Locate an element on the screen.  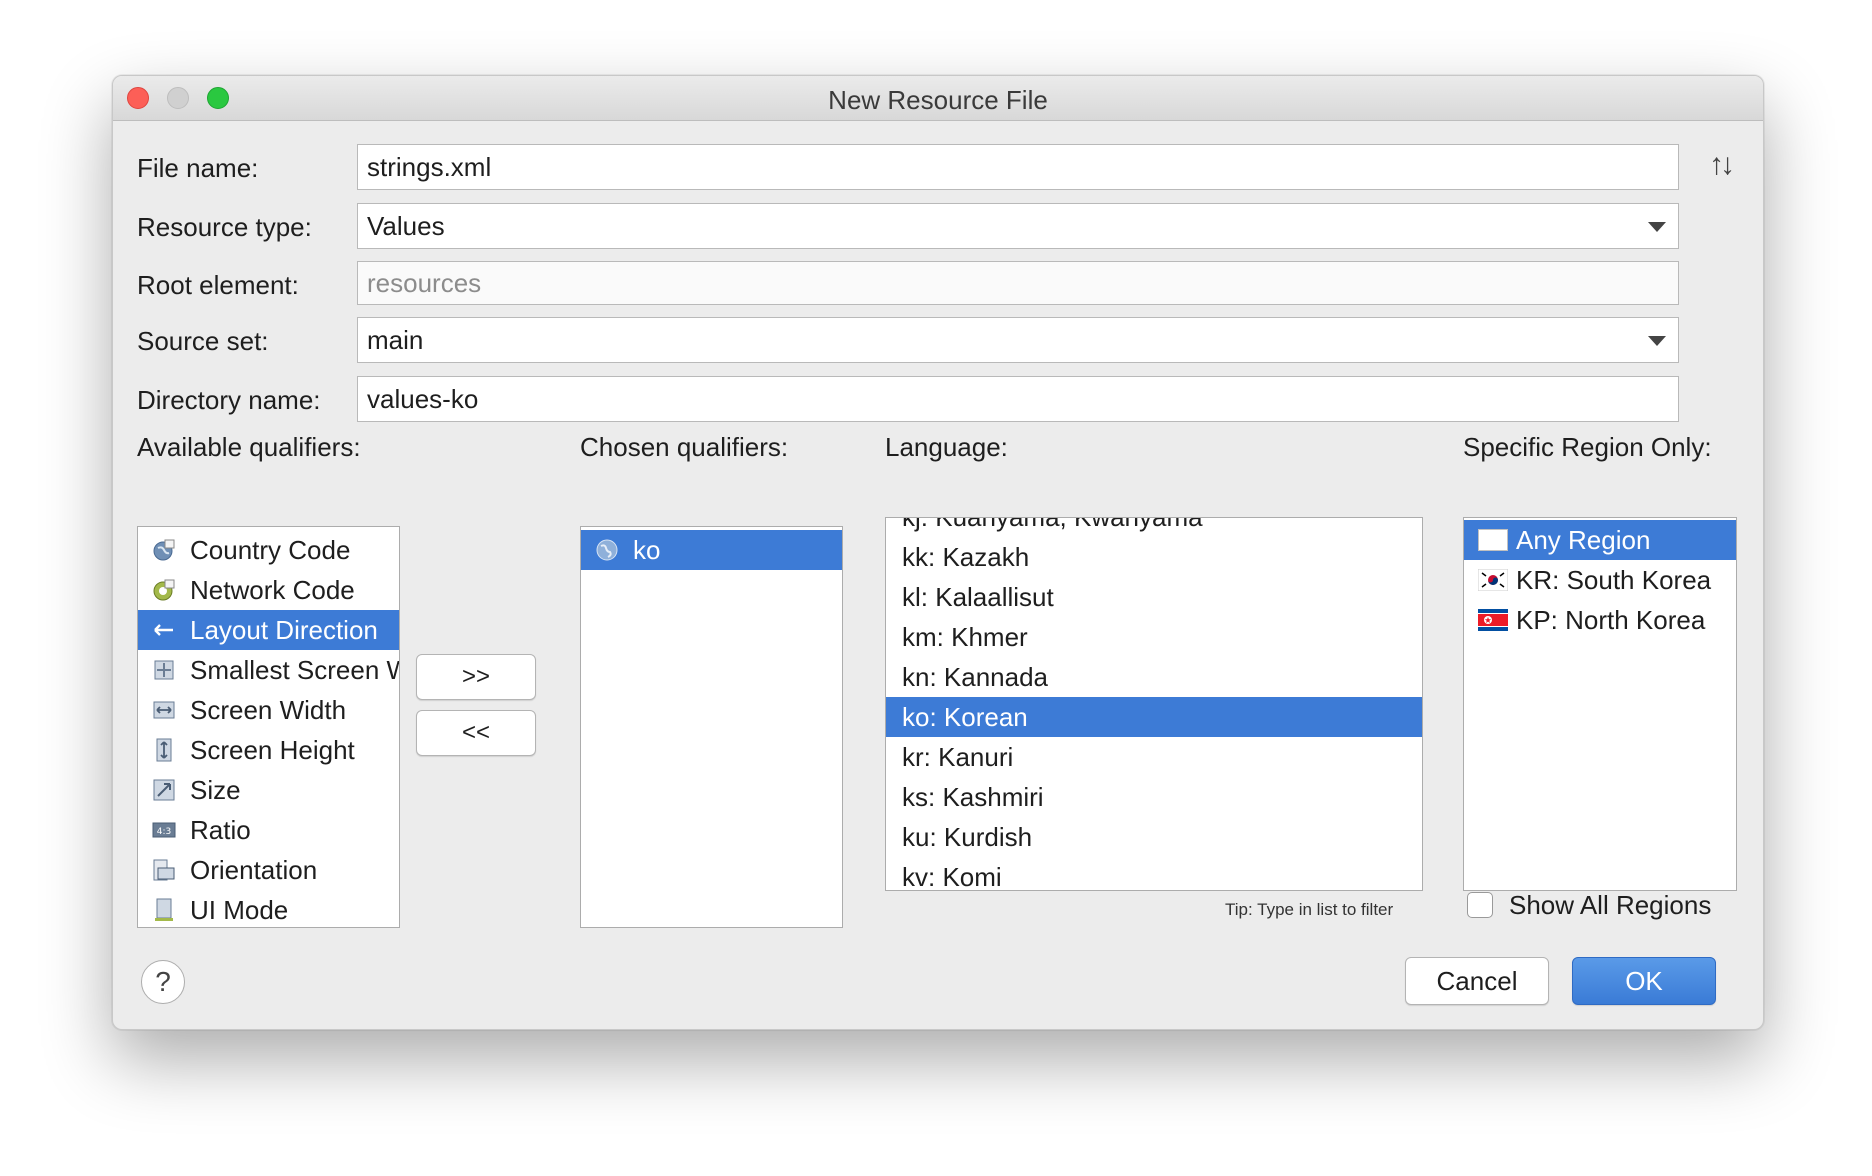
list-item: Orientation is located at coordinates (268, 870).